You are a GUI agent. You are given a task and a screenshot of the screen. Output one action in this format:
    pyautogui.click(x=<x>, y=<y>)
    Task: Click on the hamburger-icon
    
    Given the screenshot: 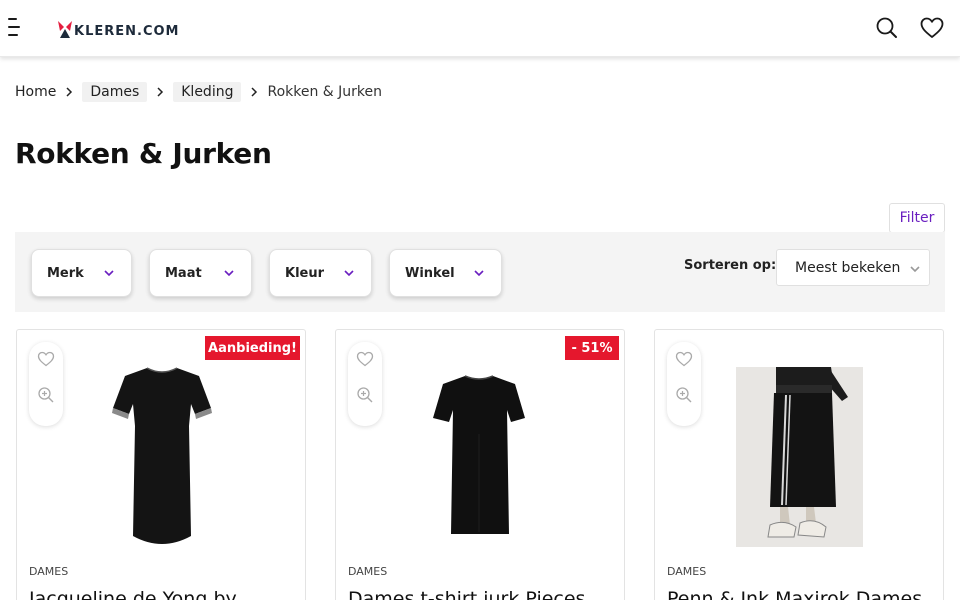 What is the action you would take?
    pyautogui.click(x=15, y=28)
    